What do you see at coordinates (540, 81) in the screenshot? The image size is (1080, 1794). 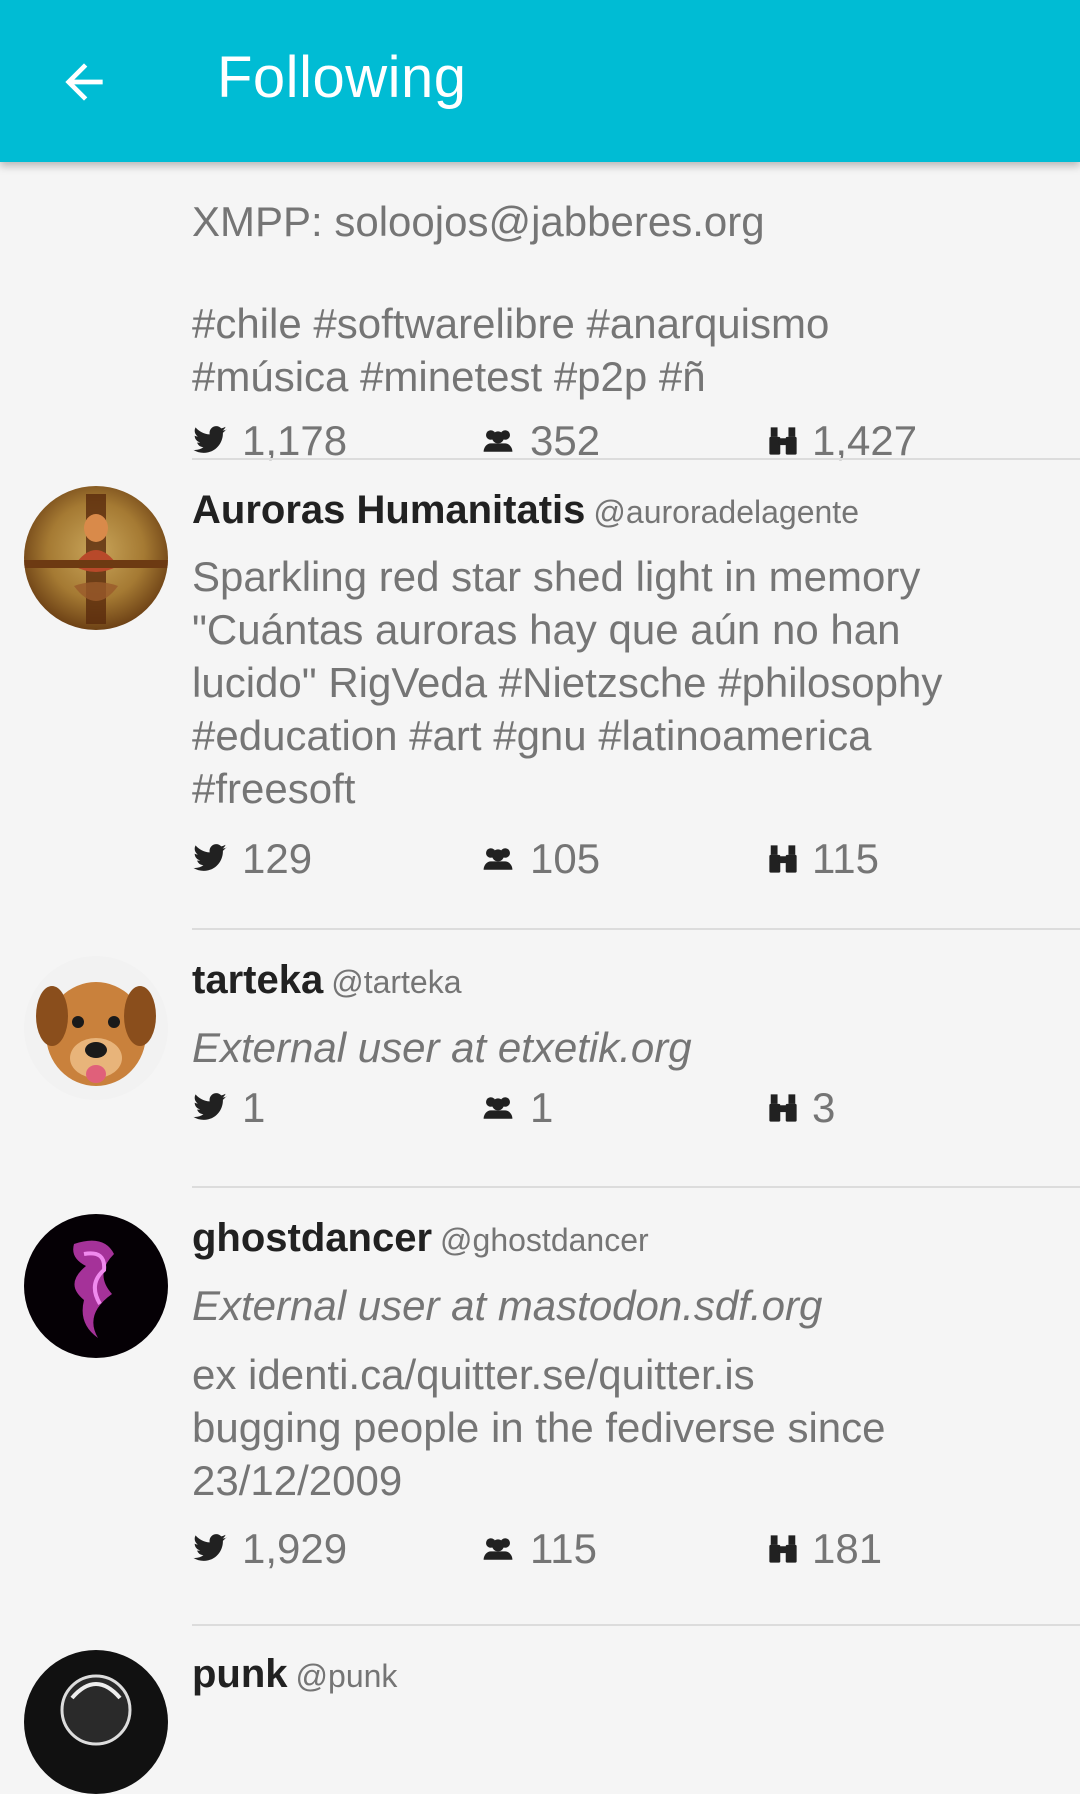 I see `app-bar: Following` at bounding box center [540, 81].